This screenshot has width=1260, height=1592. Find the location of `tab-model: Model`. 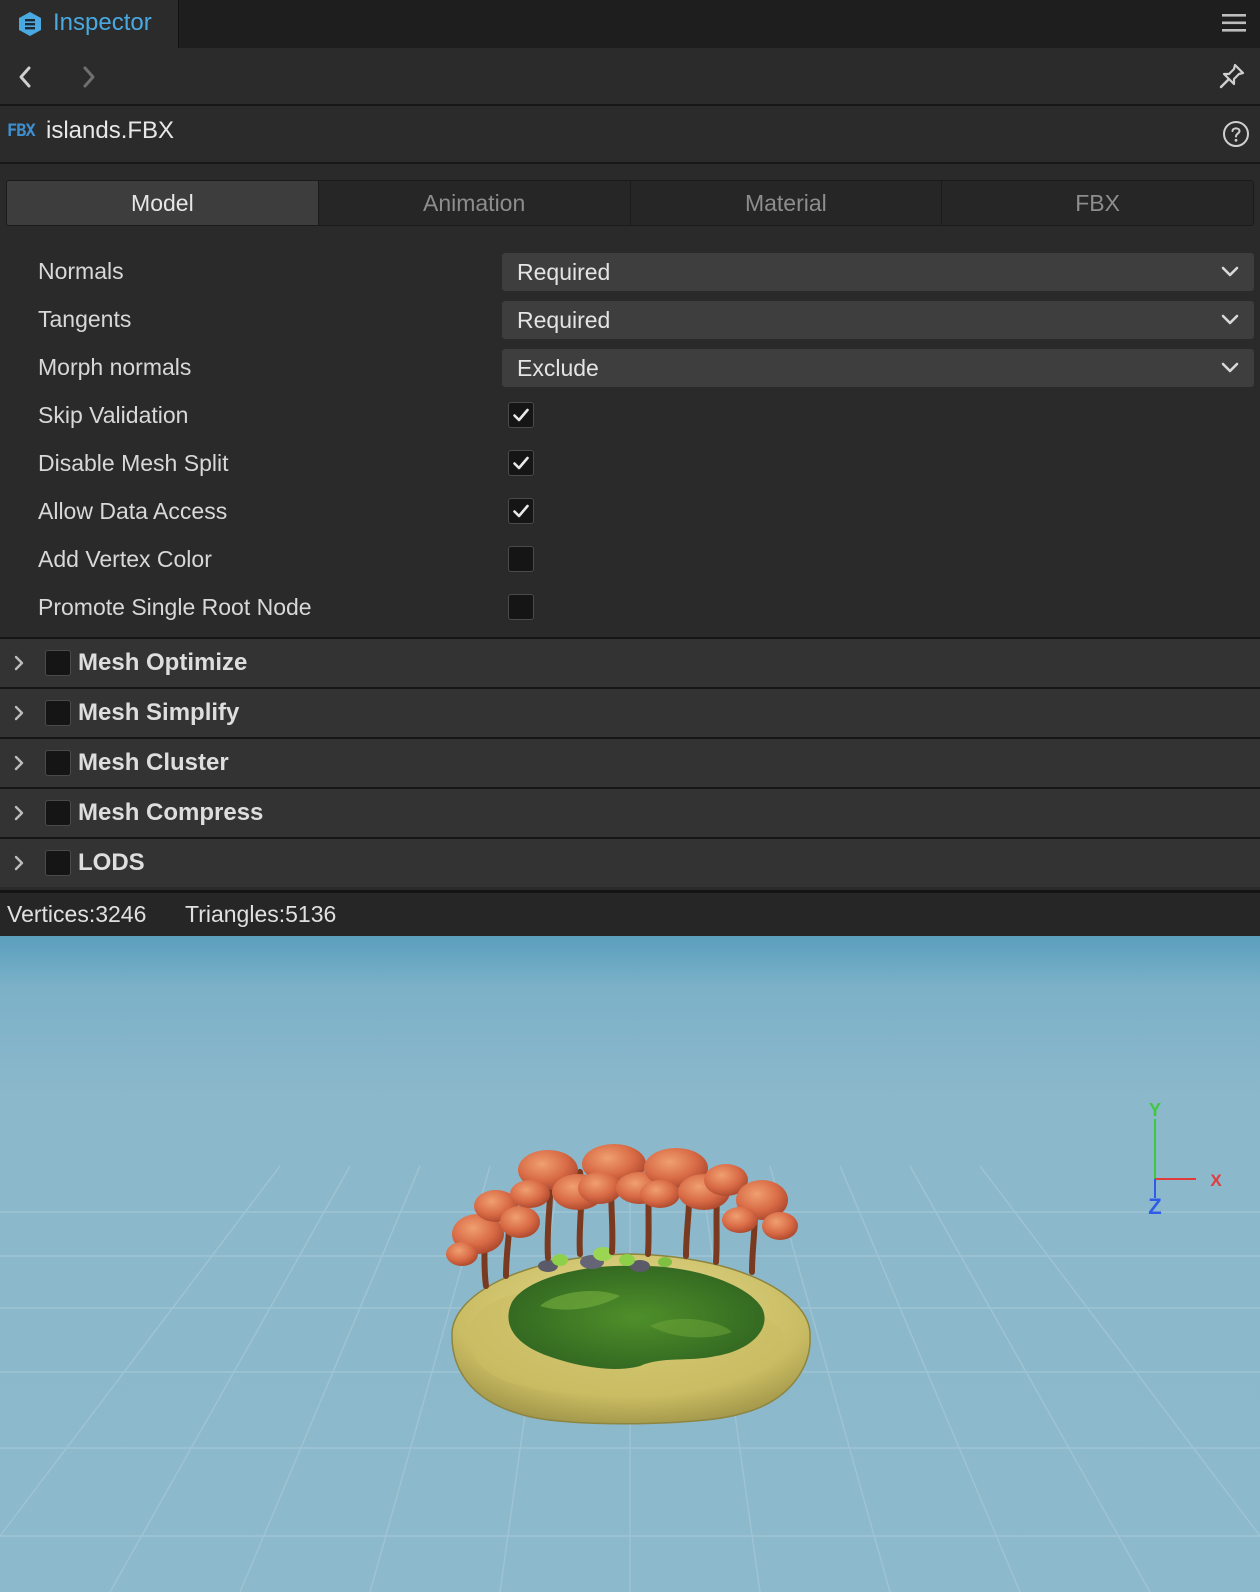

tab-model: Model is located at coordinates (162, 203).